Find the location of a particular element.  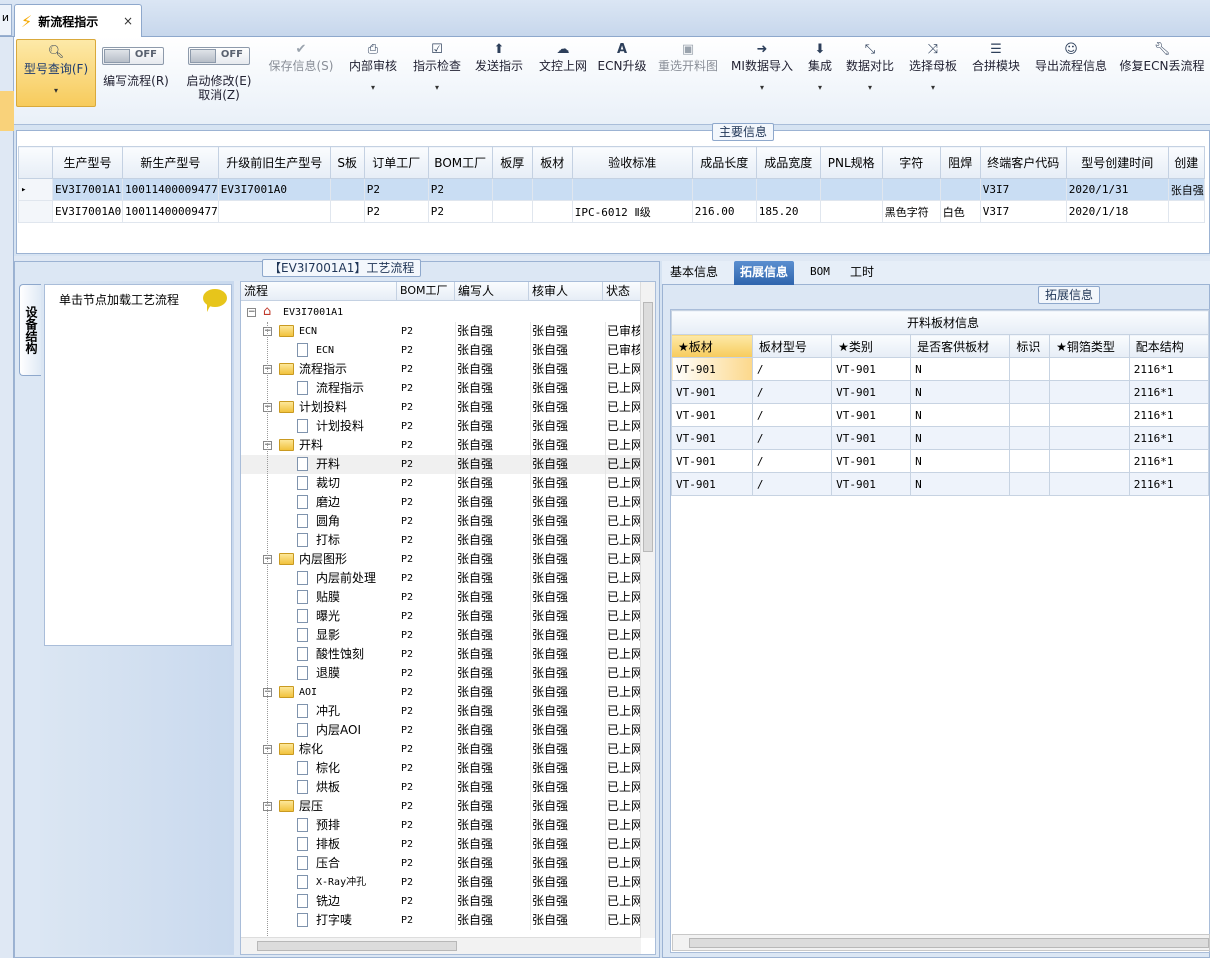

tree-row: 铣边 P2 张自强 张自强 已上网 is located at coordinates (441, 901).